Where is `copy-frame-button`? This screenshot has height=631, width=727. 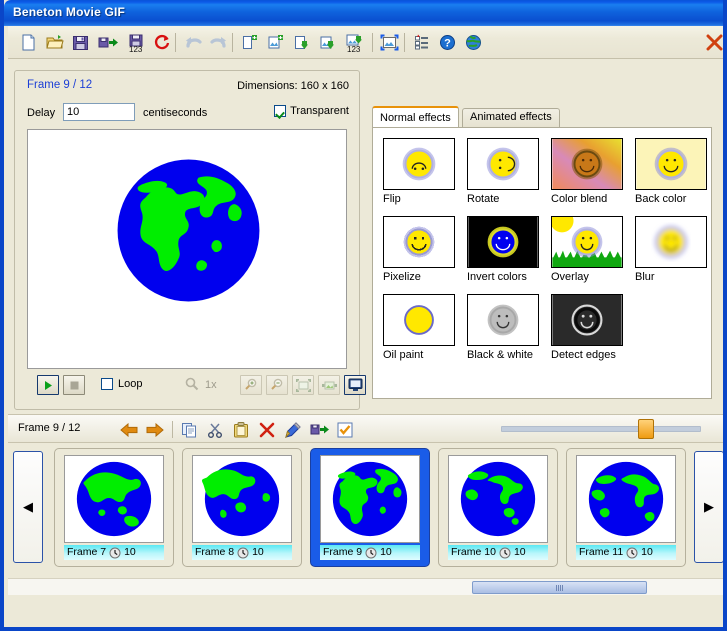 copy-frame-button is located at coordinates (189, 429).